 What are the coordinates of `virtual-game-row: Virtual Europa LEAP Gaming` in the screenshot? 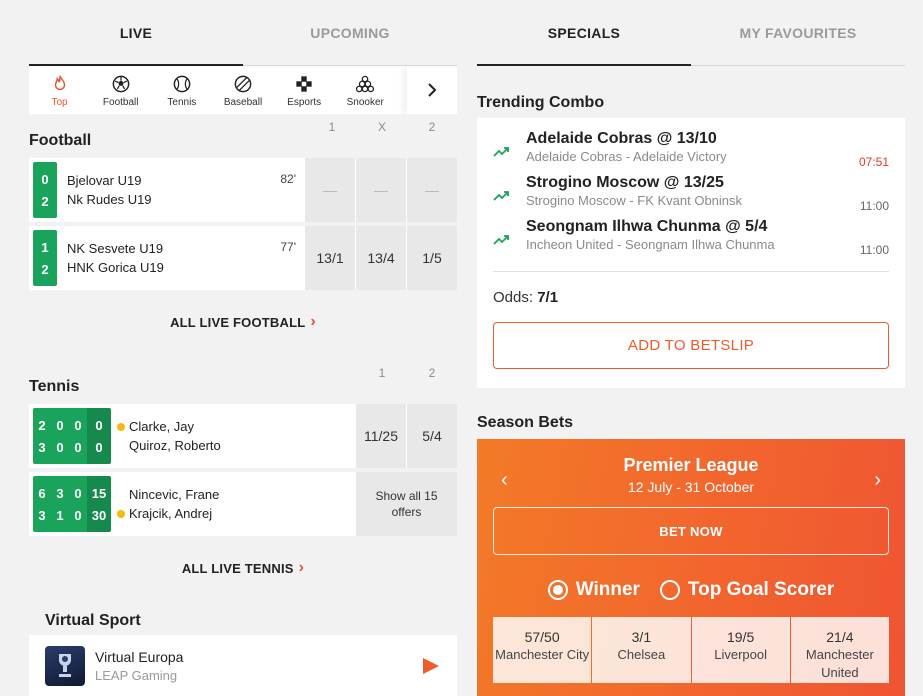 It's located at (243, 665).